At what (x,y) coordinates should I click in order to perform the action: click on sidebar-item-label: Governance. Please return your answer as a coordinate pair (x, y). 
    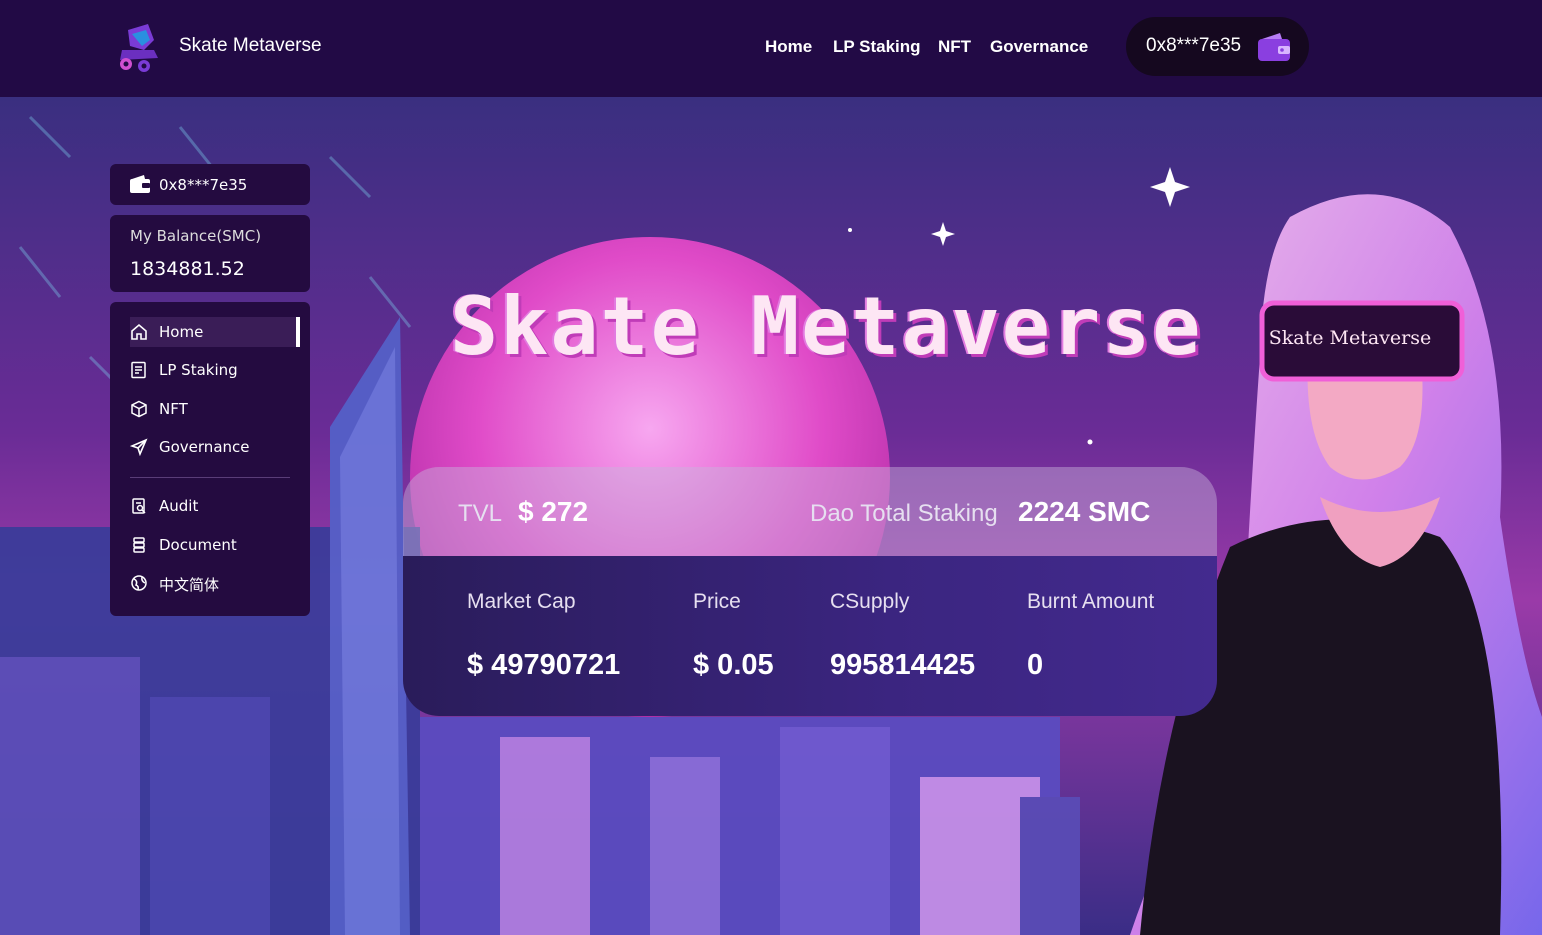
    Looking at the image, I should click on (204, 447).